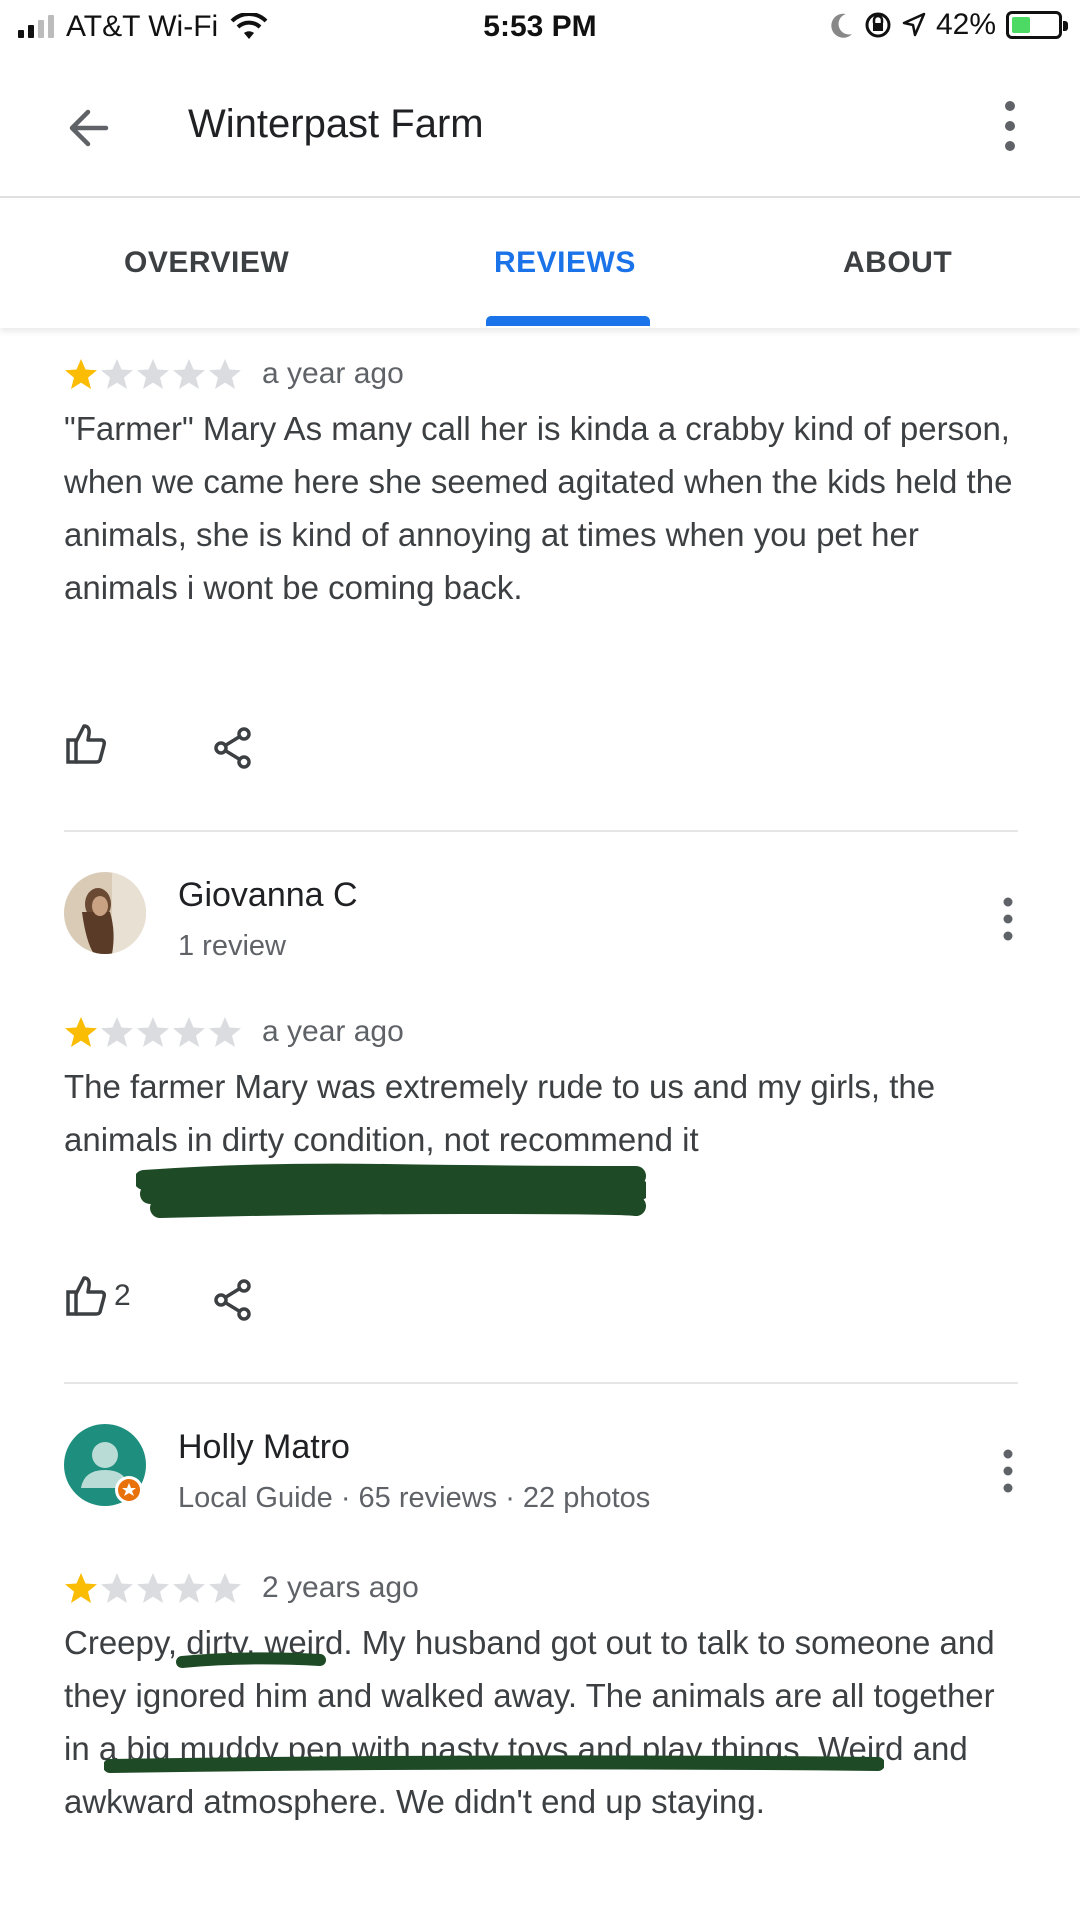 Image resolution: width=1080 pixels, height=1920 pixels. What do you see at coordinates (122, 1295) in the screenshot?
I see `like-count: 2` at bounding box center [122, 1295].